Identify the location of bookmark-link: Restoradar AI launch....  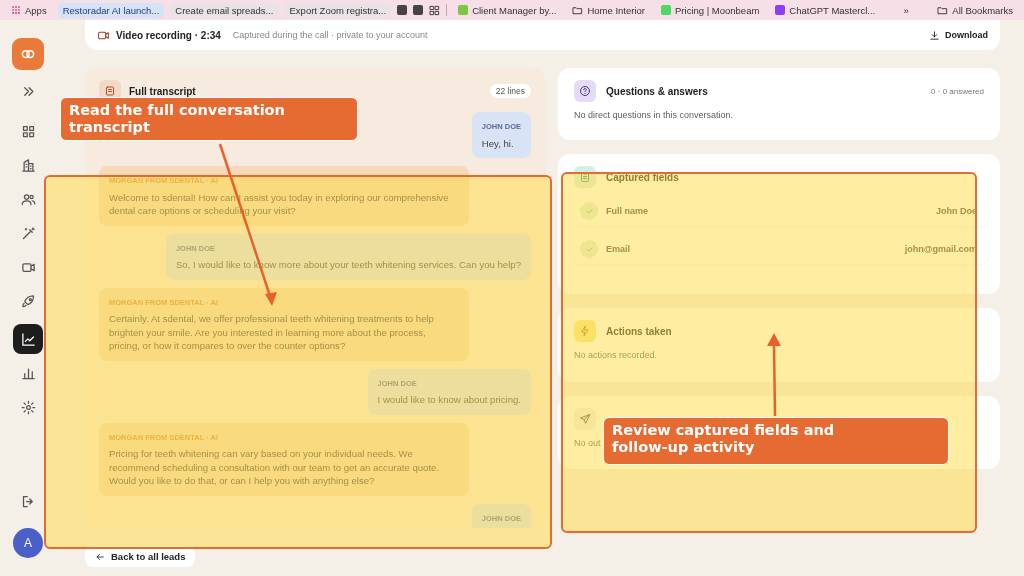
(111, 10).